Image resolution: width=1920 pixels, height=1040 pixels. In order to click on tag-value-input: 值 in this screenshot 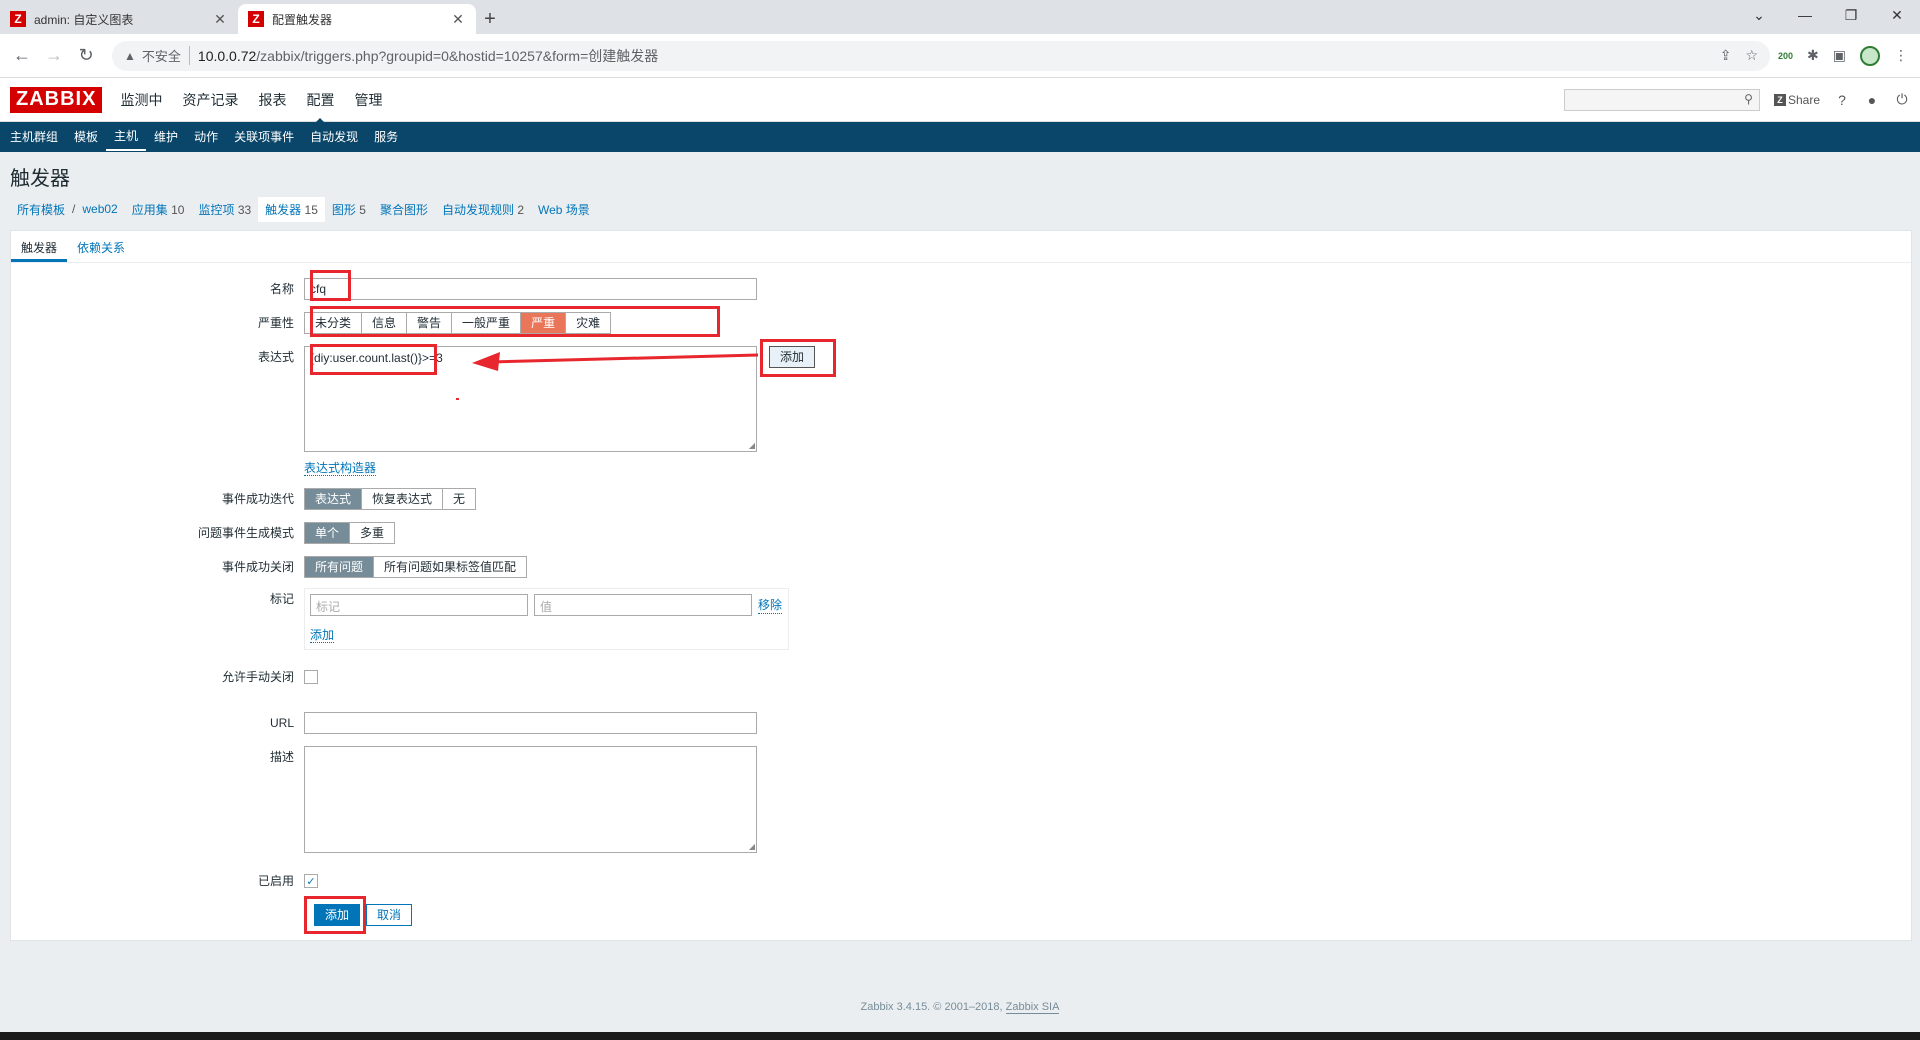, I will do `click(643, 605)`.